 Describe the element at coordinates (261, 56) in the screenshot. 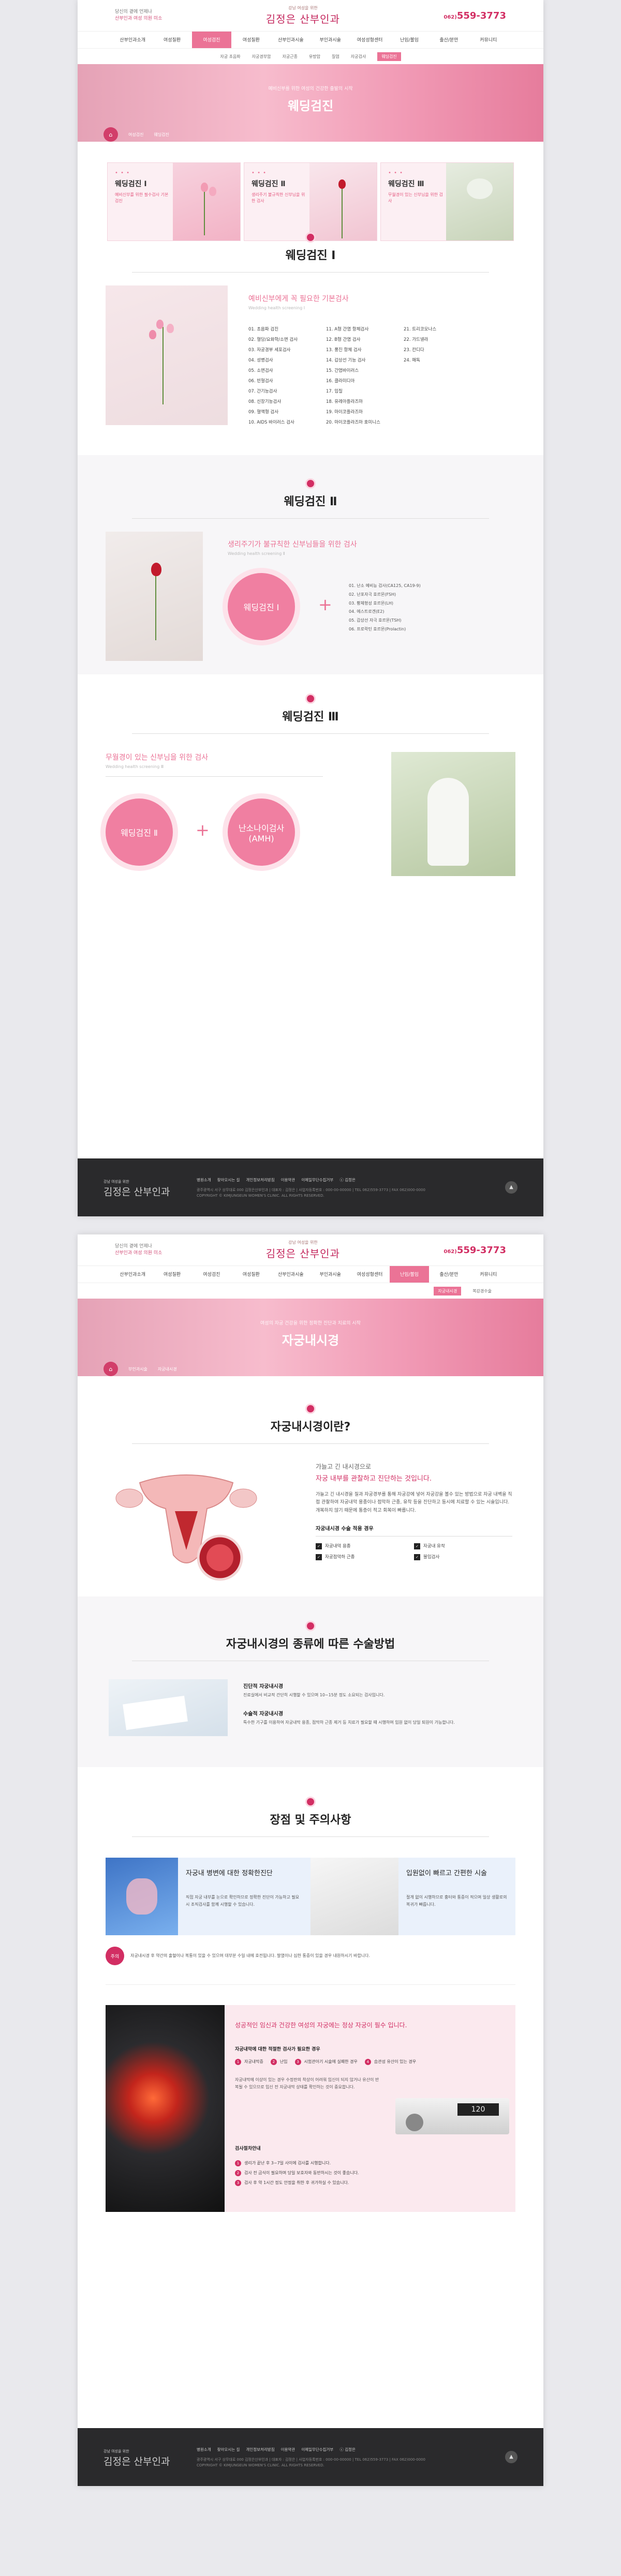

I see `subnav-item: 자궁경부암` at that location.